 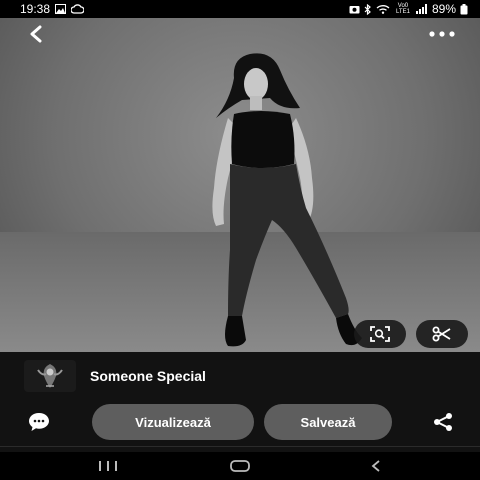 What do you see at coordinates (61, 9) in the screenshot?
I see `image-icon` at bounding box center [61, 9].